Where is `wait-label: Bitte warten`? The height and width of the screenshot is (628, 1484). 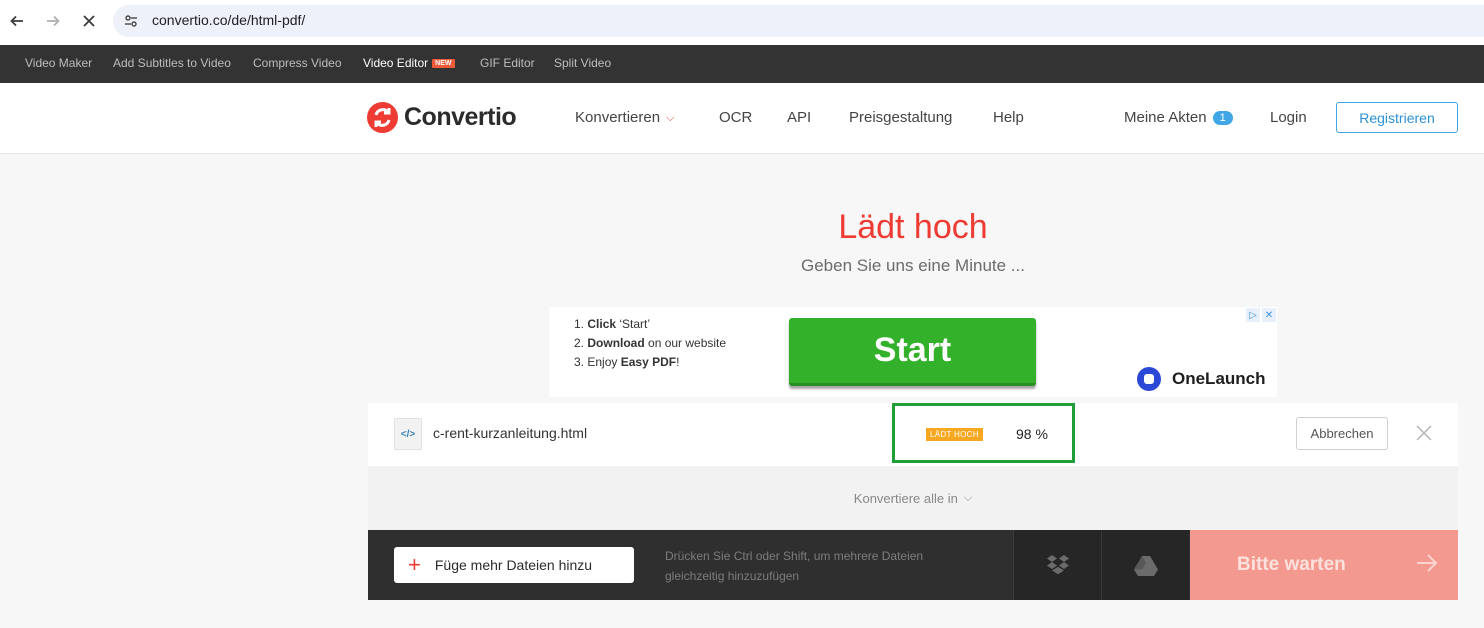 wait-label: Bitte warten is located at coordinates (1291, 564).